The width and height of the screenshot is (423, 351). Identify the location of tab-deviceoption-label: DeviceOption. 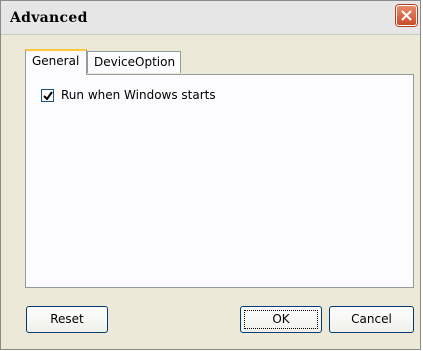
(135, 62).